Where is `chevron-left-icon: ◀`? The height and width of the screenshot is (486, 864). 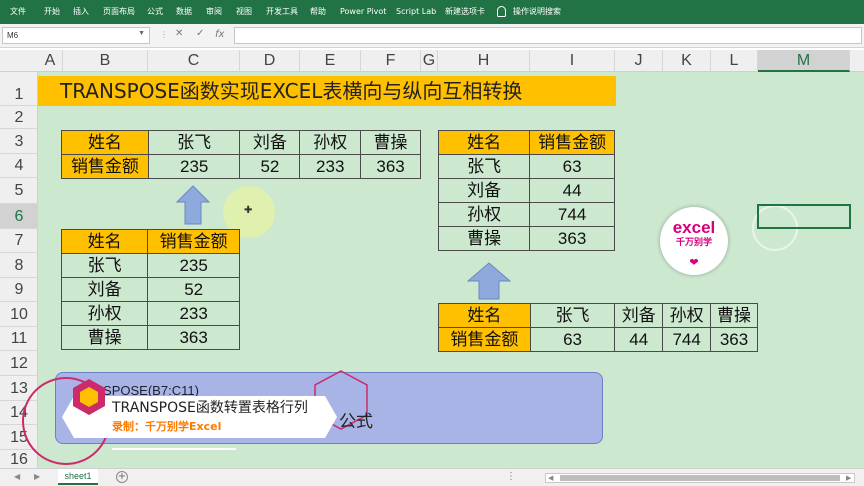
chevron-left-icon: ◀ is located at coordinates (17, 476).